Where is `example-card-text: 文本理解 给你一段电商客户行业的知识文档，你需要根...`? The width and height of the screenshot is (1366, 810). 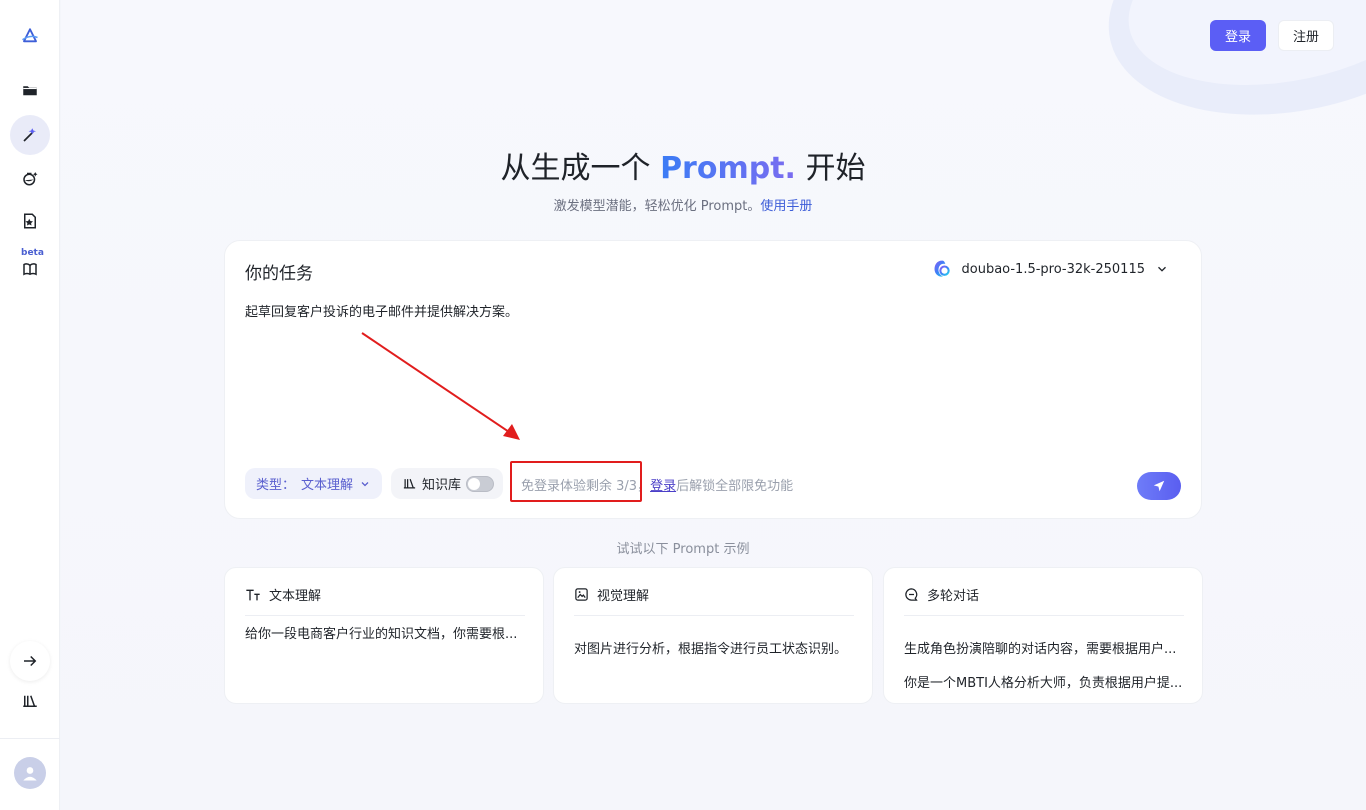 example-card-text: 文本理解 给你一段电商客户行业的知识文档，你需要根... is located at coordinates (384, 635).